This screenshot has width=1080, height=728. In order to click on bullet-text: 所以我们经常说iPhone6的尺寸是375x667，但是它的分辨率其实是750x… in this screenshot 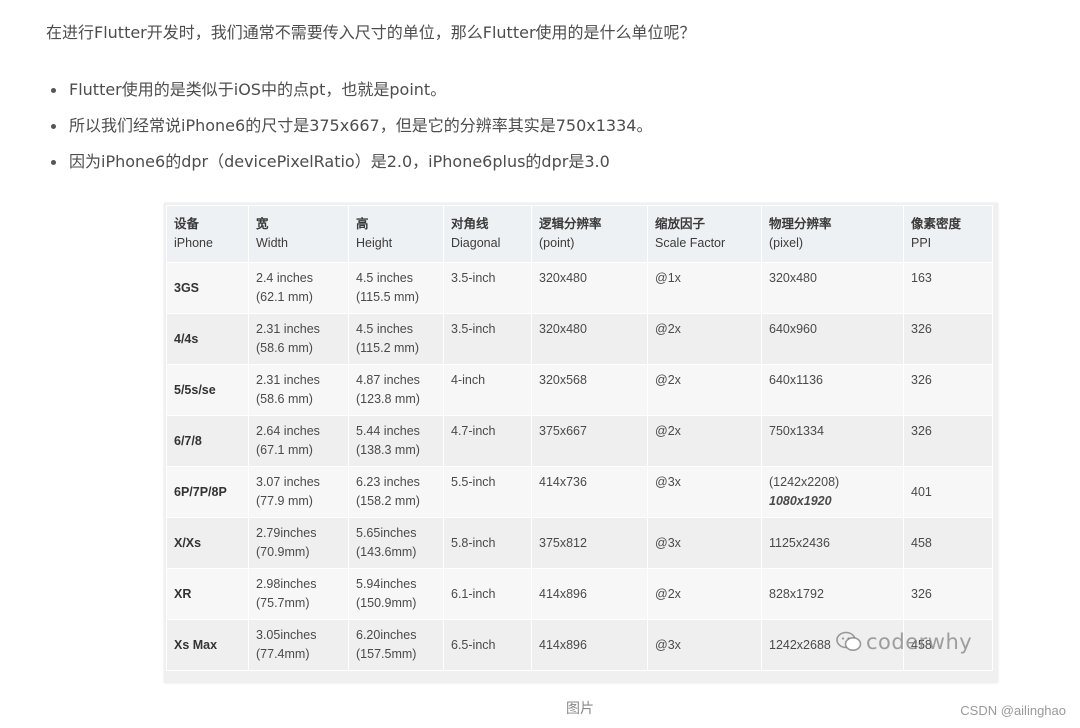, I will do `click(361, 125)`.